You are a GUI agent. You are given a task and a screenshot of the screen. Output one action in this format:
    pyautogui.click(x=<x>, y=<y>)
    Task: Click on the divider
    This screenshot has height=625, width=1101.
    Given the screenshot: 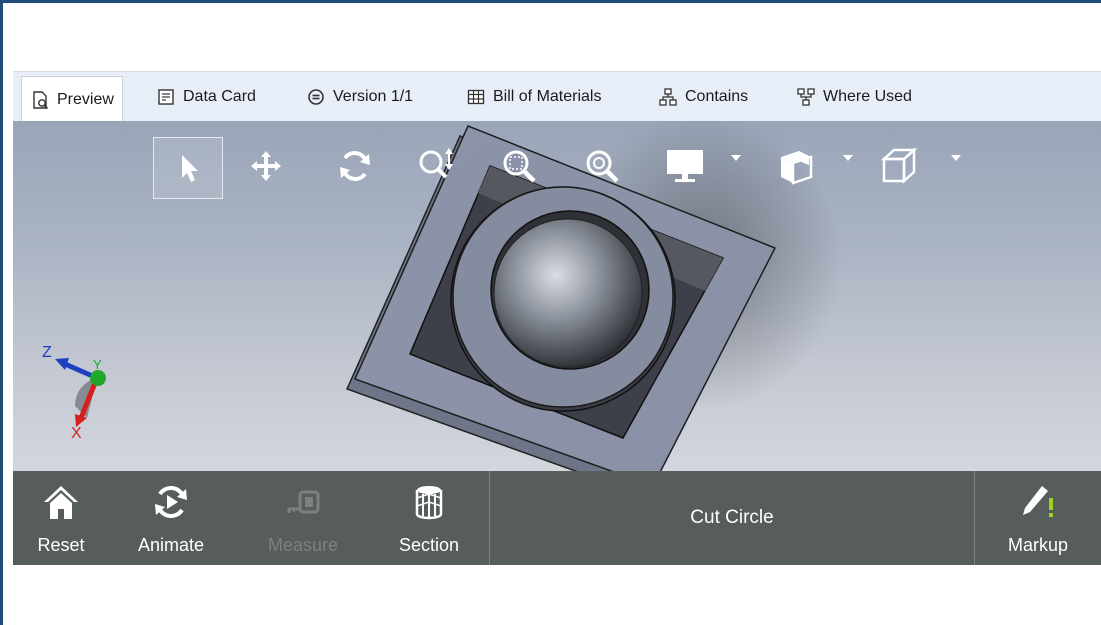 What is the action you would take?
    pyautogui.click(x=974, y=518)
    